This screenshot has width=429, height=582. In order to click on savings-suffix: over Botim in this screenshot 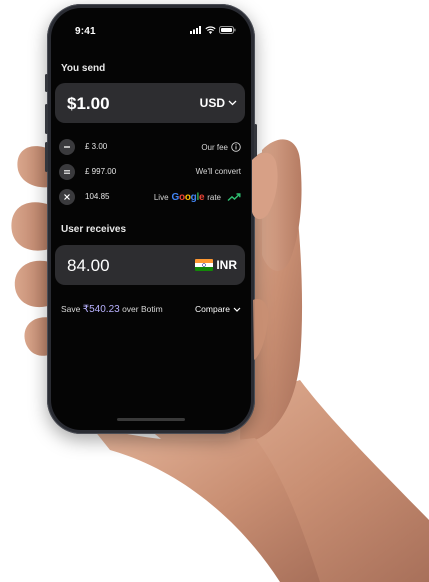, I will do `click(142, 309)`.